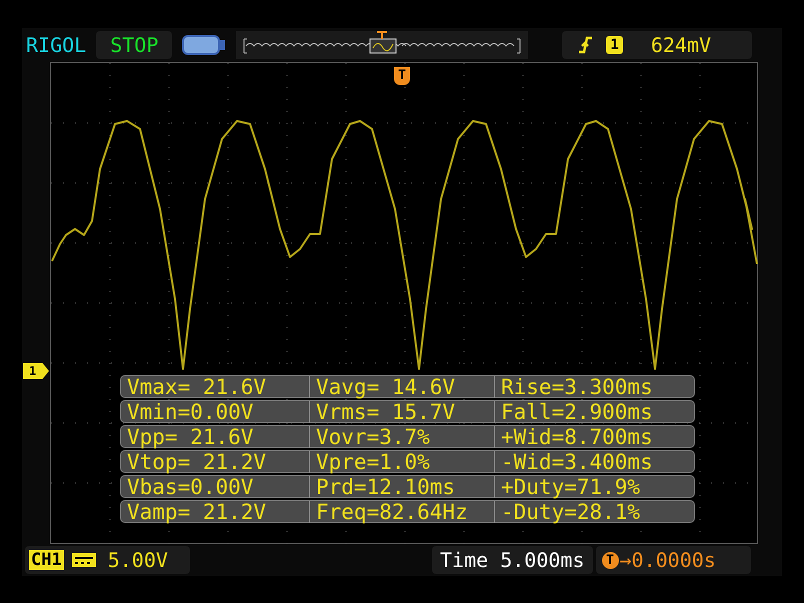  Describe the element at coordinates (84, 560) in the screenshot. I see `dc-coupling-icon` at that location.